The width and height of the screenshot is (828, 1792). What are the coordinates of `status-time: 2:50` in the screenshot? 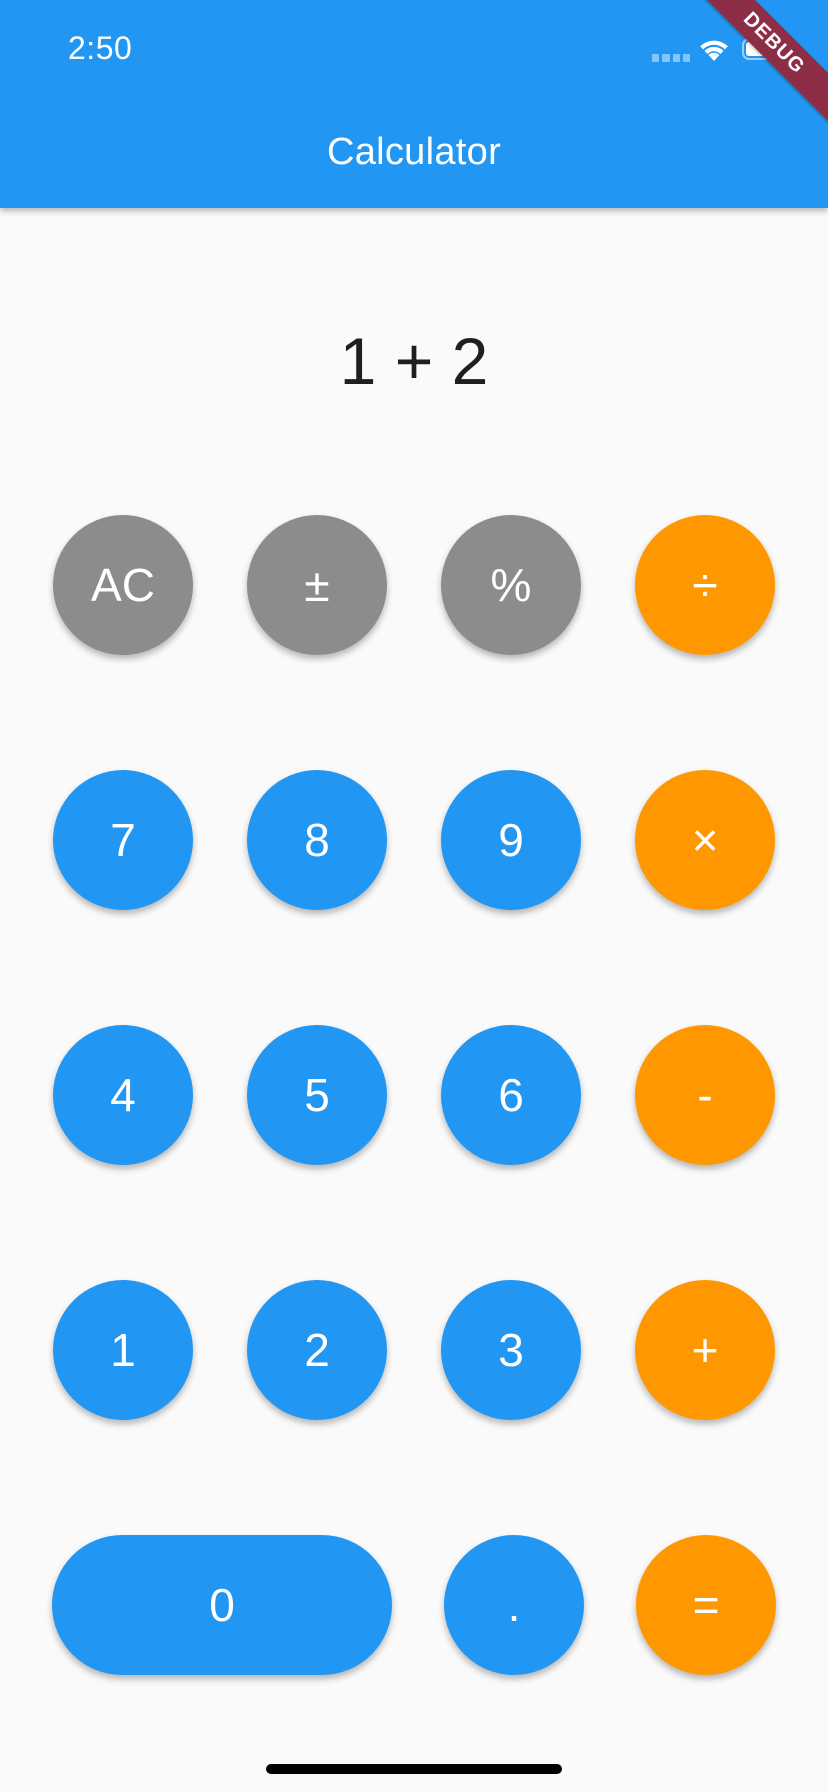 It's located at (100, 48).